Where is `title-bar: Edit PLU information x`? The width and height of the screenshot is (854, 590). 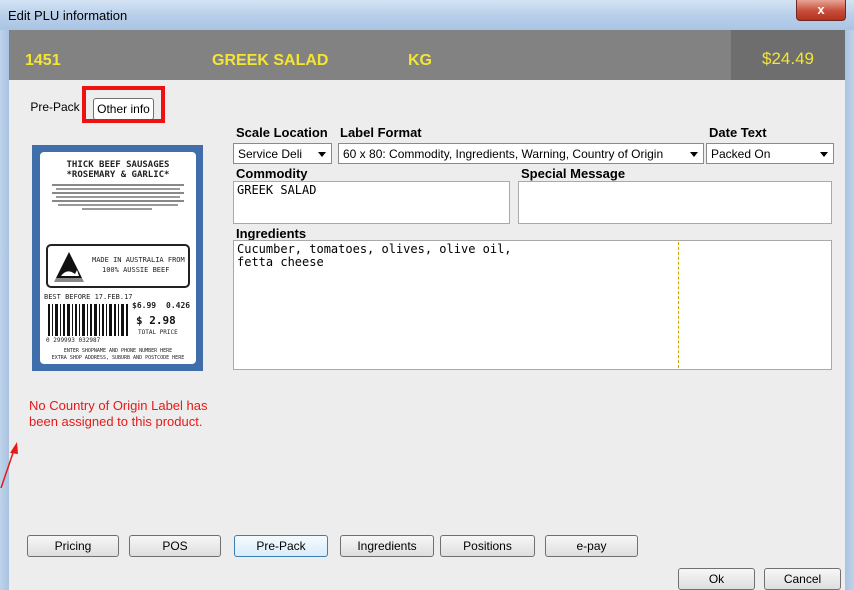
title-bar: Edit PLU information x is located at coordinates (427, 15).